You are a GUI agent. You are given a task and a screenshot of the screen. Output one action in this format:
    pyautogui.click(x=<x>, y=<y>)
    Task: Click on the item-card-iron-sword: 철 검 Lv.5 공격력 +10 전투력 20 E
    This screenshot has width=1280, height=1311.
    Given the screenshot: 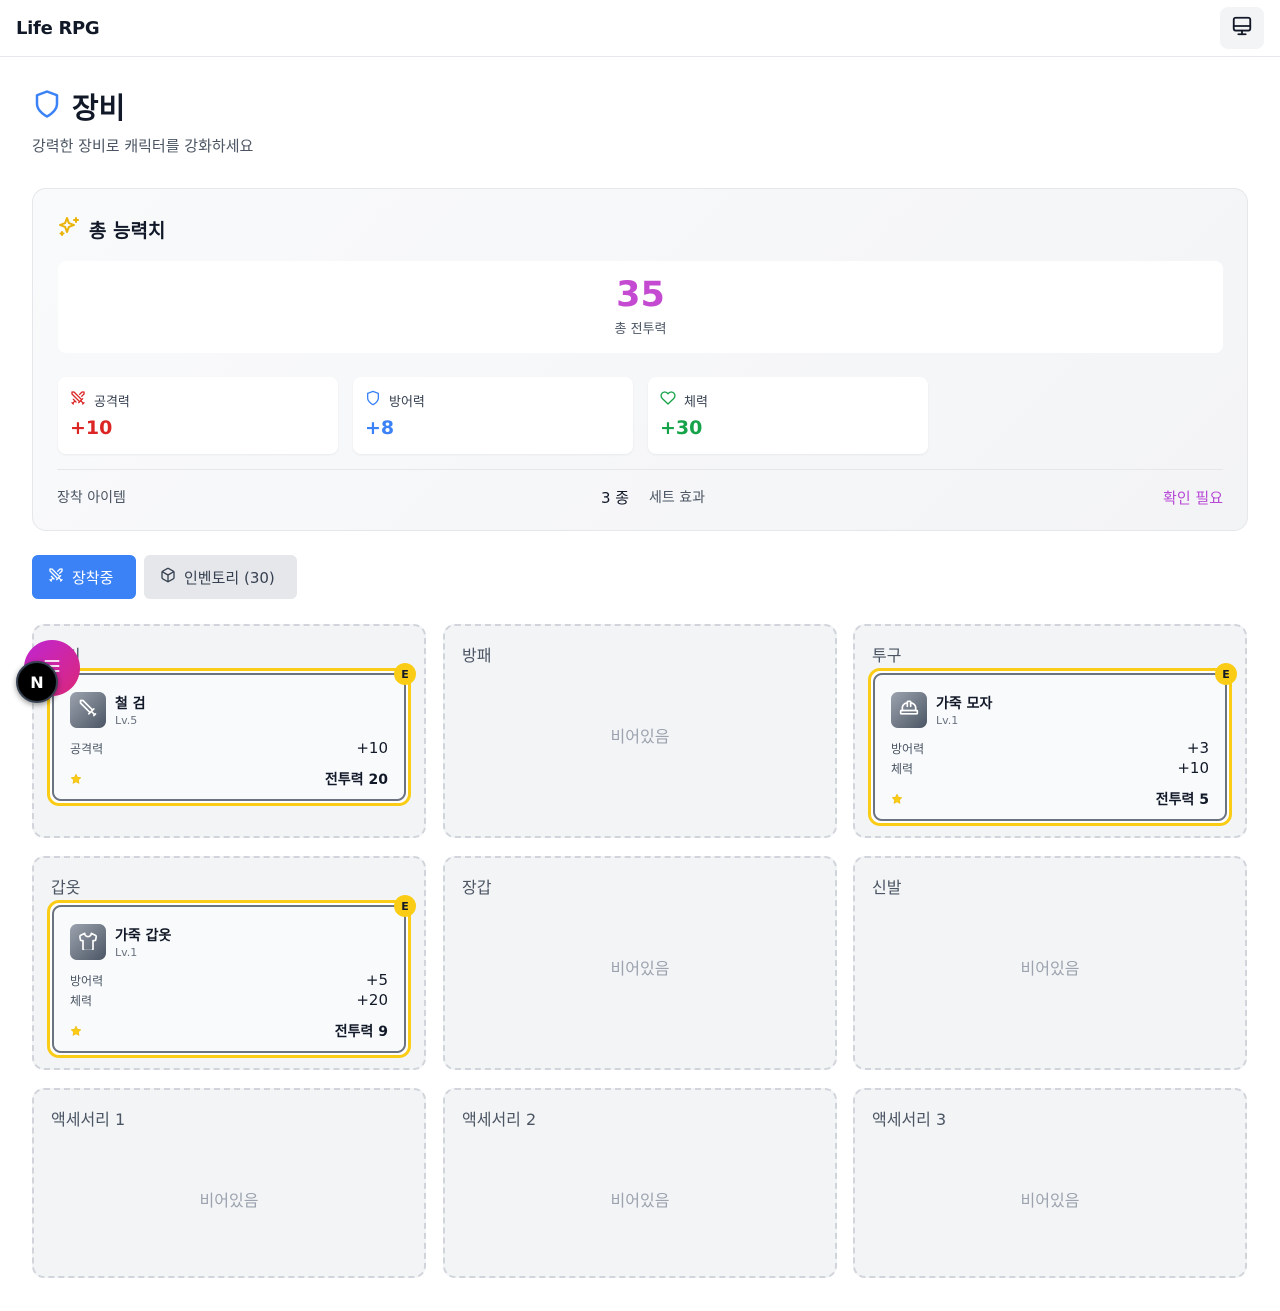 What is the action you would take?
    pyautogui.click(x=231, y=734)
    